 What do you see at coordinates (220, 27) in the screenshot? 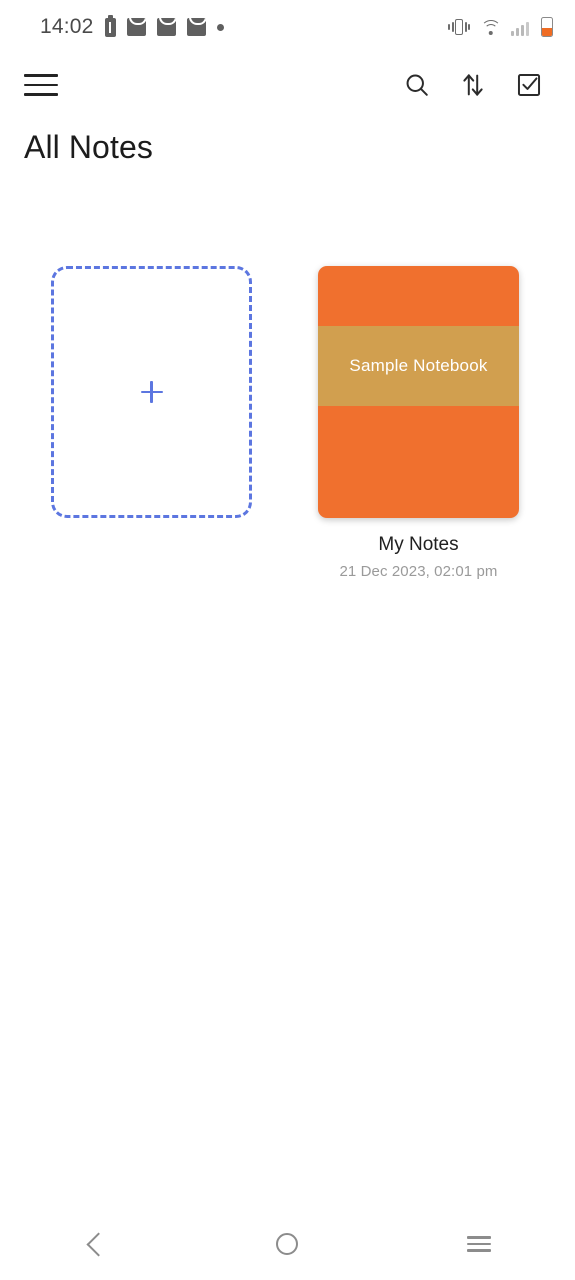
I see `notification-dot-icon` at bounding box center [220, 27].